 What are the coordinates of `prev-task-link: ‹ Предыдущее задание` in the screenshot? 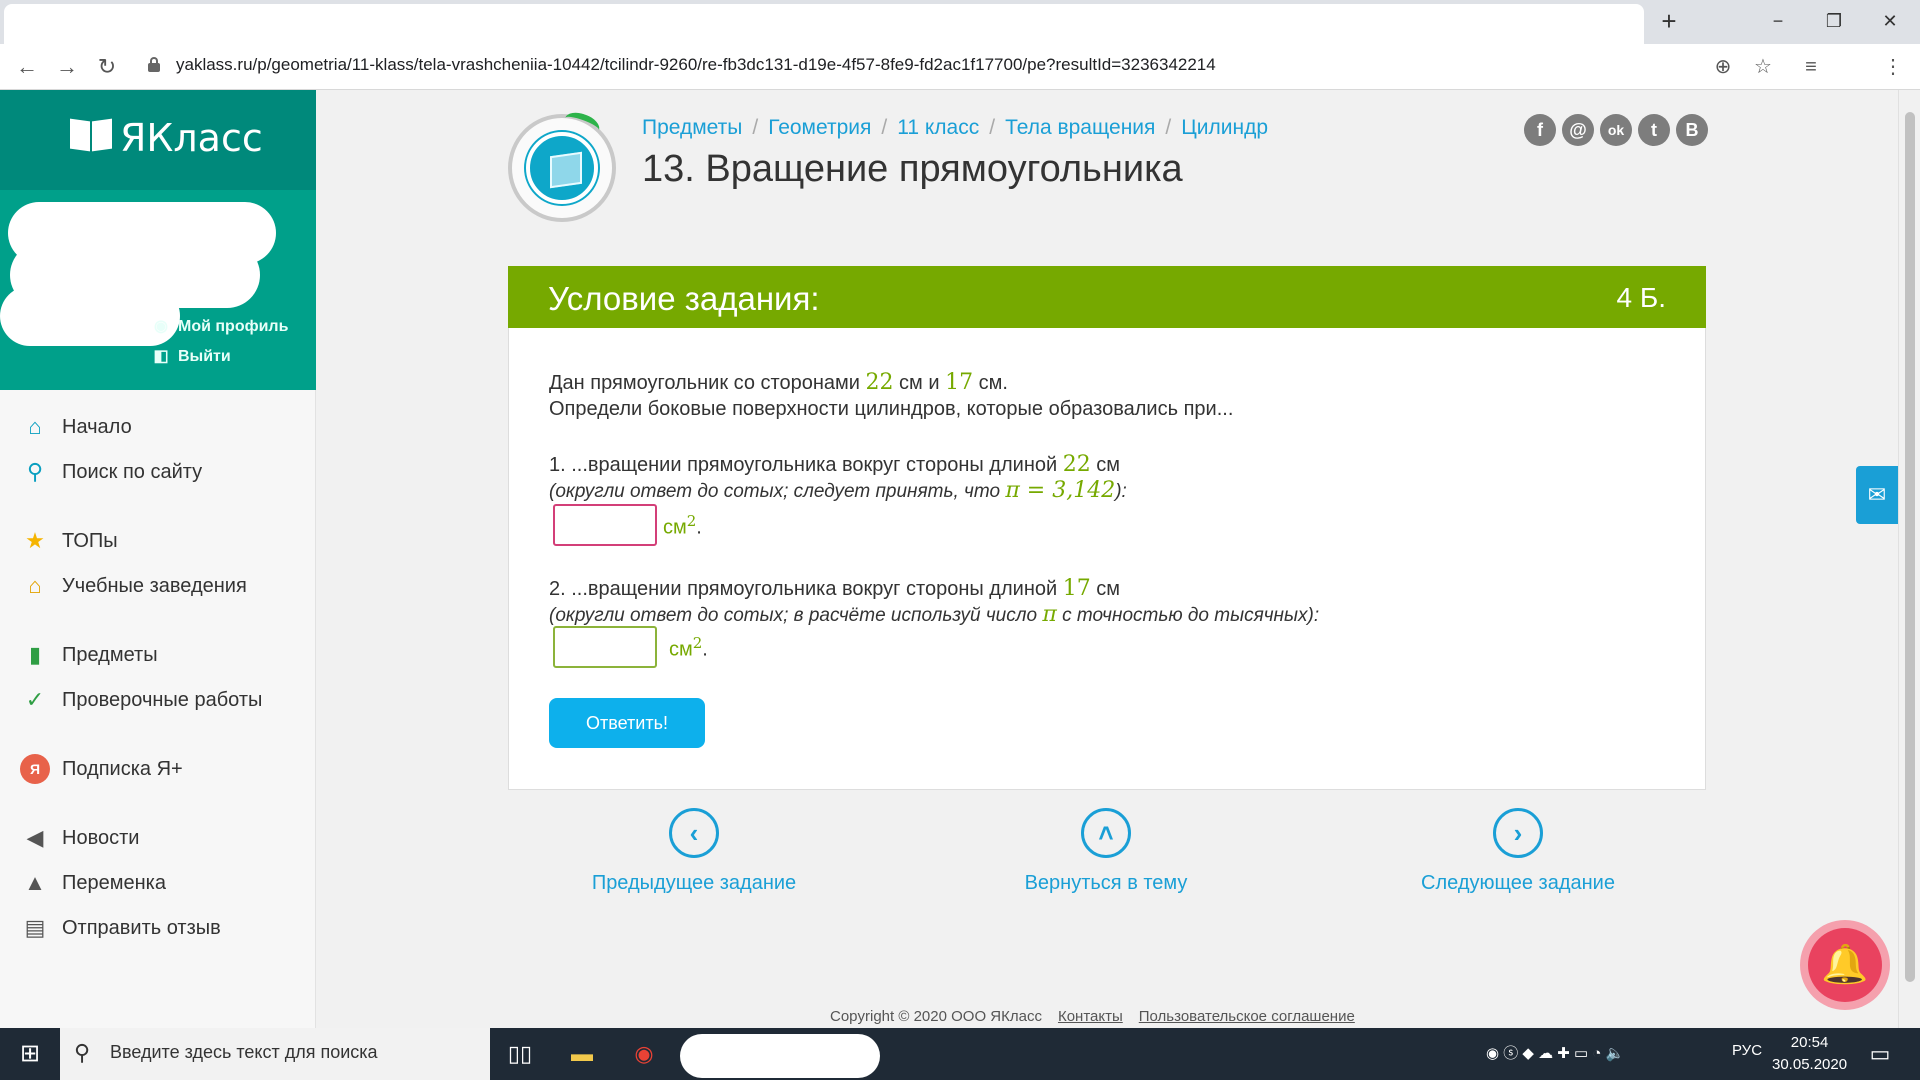 It's located at (694, 851).